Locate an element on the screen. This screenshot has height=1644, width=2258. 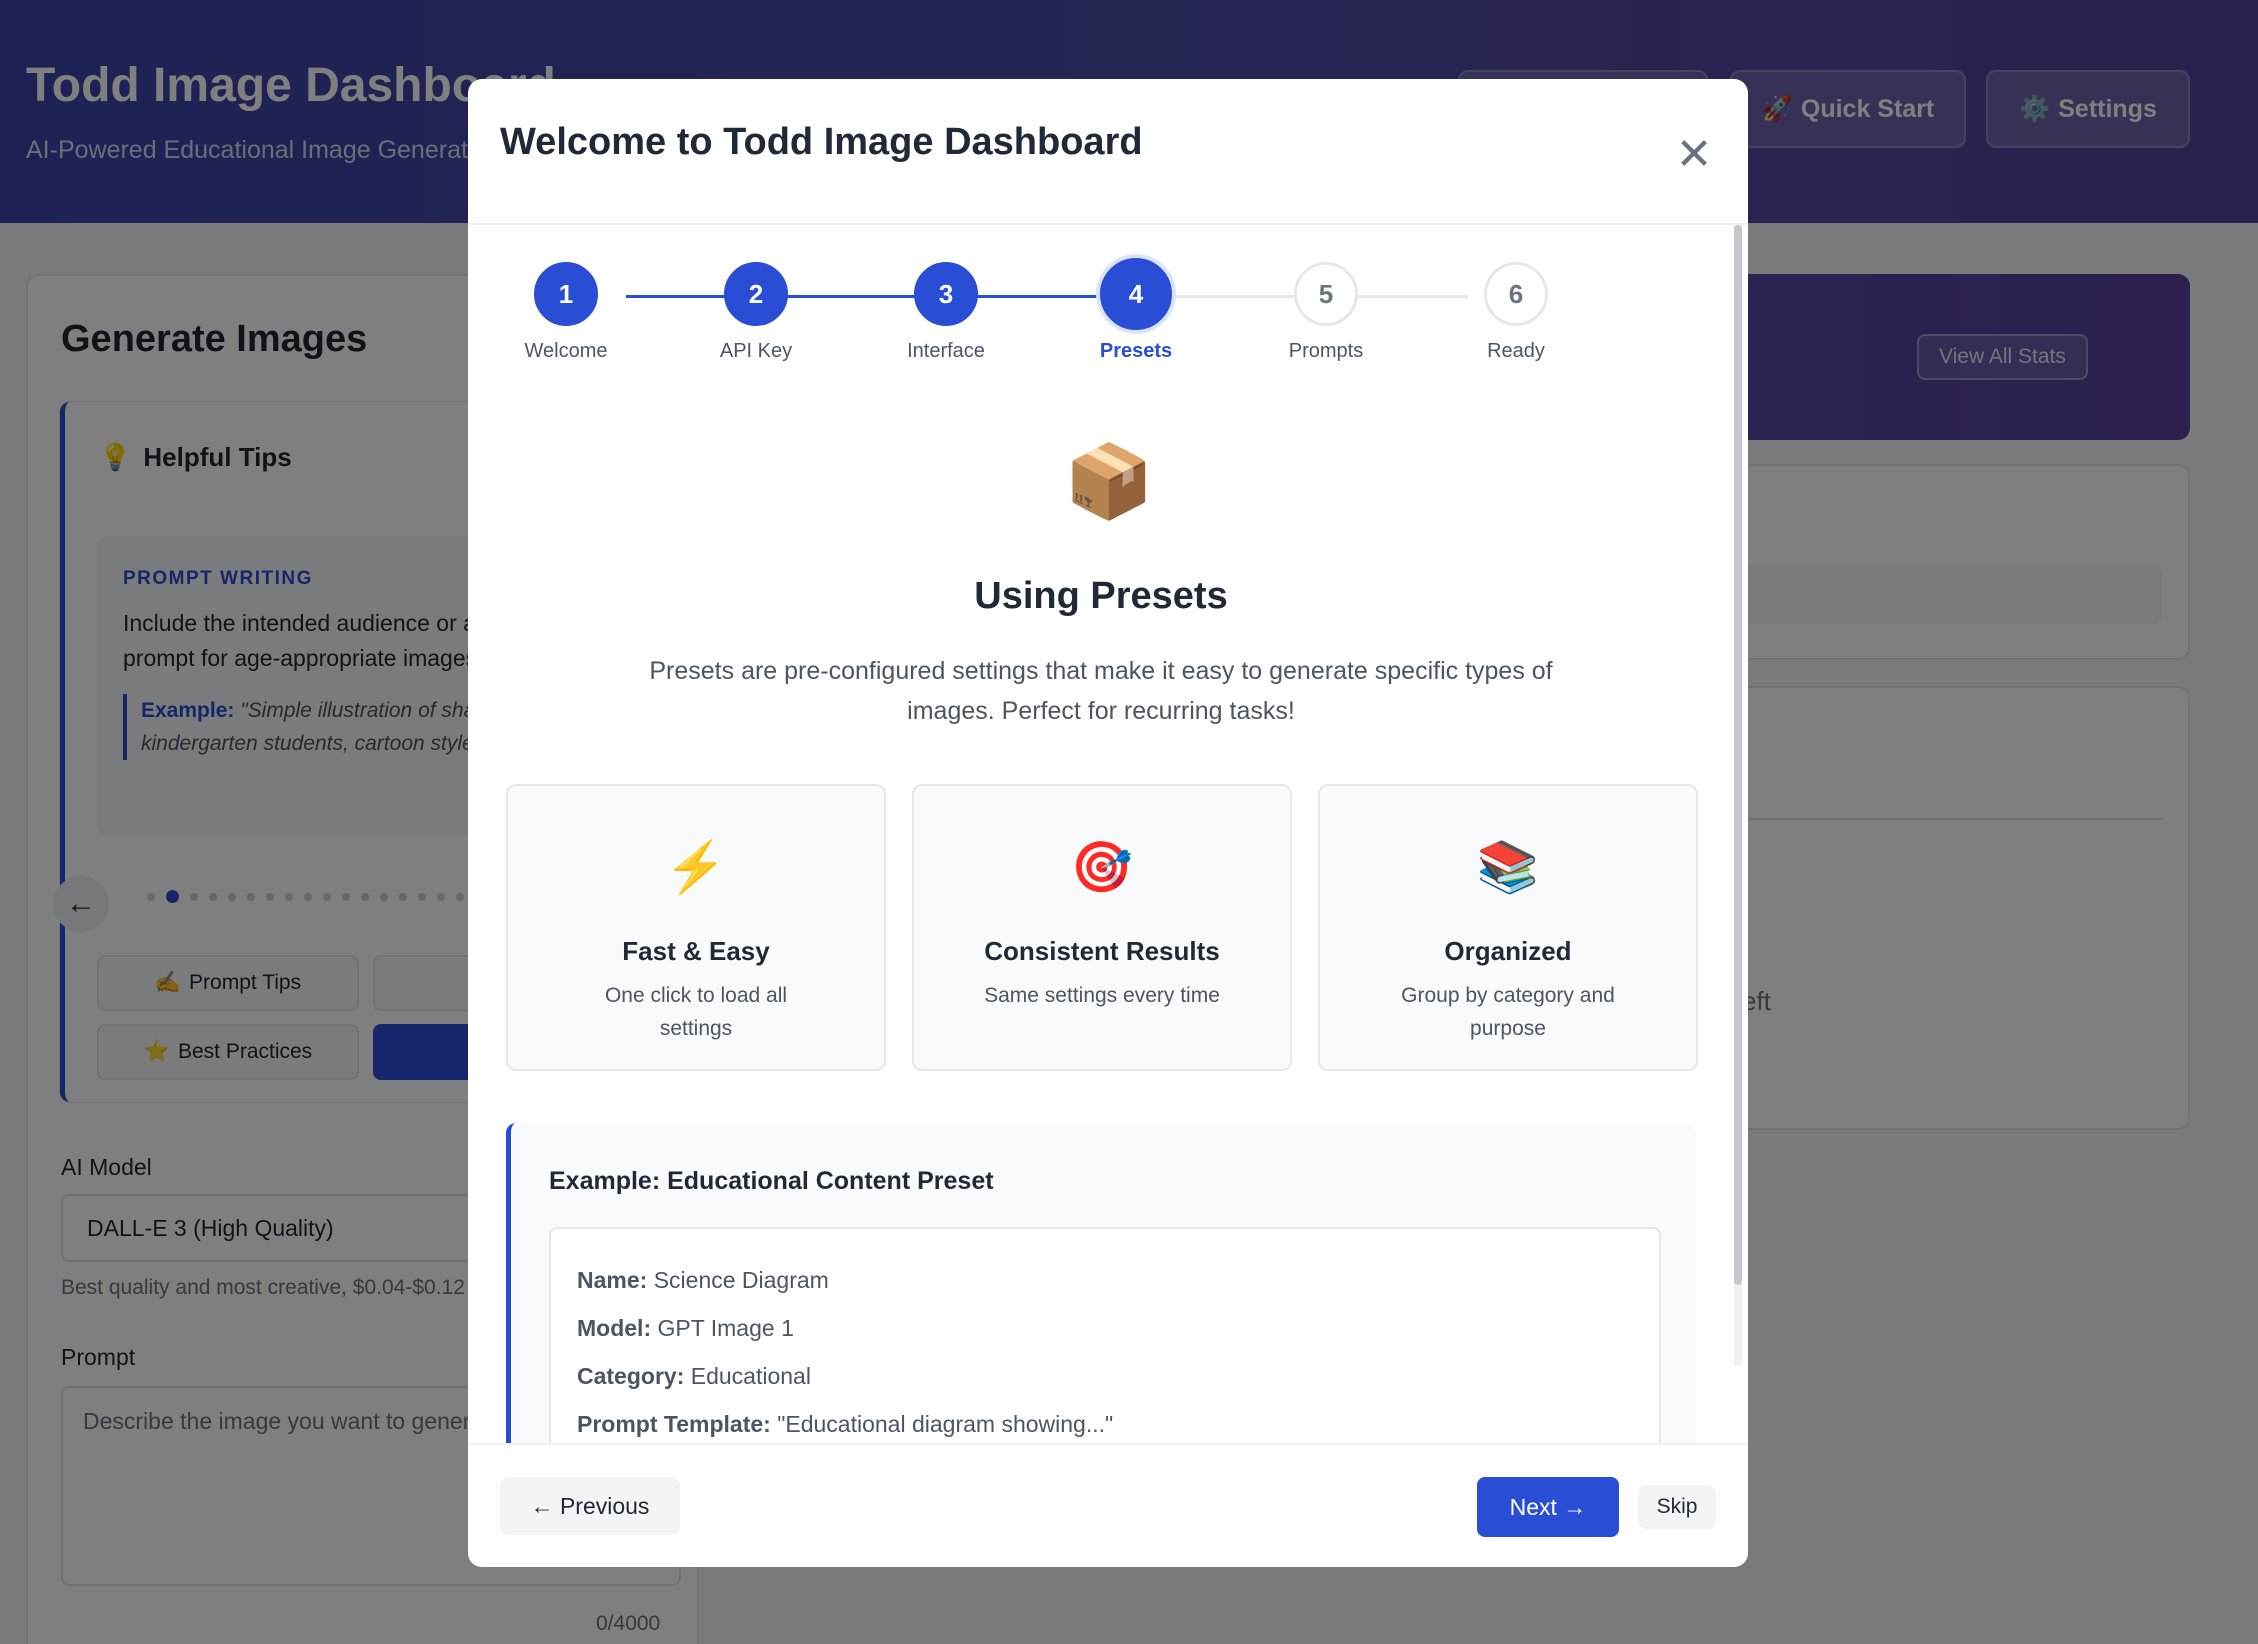
step-number: 2 is located at coordinates (756, 294).